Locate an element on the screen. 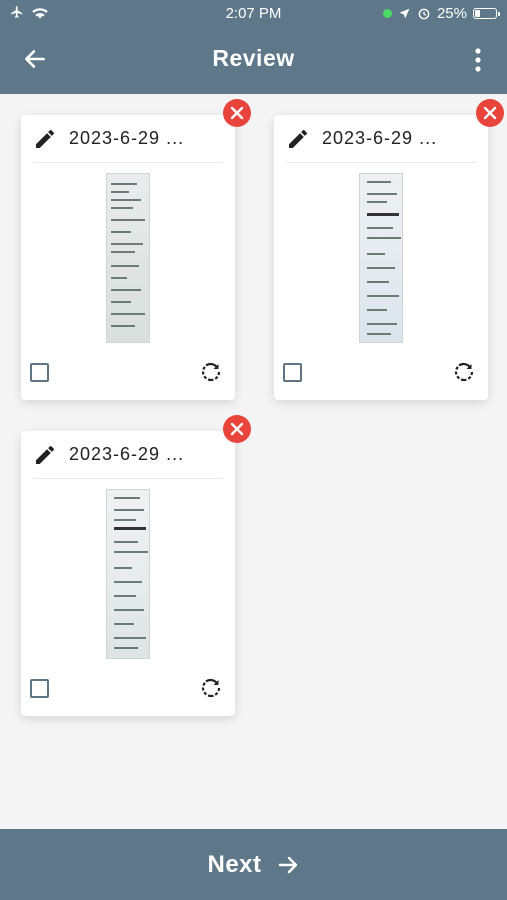  next-label: Next is located at coordinates (234, 864).